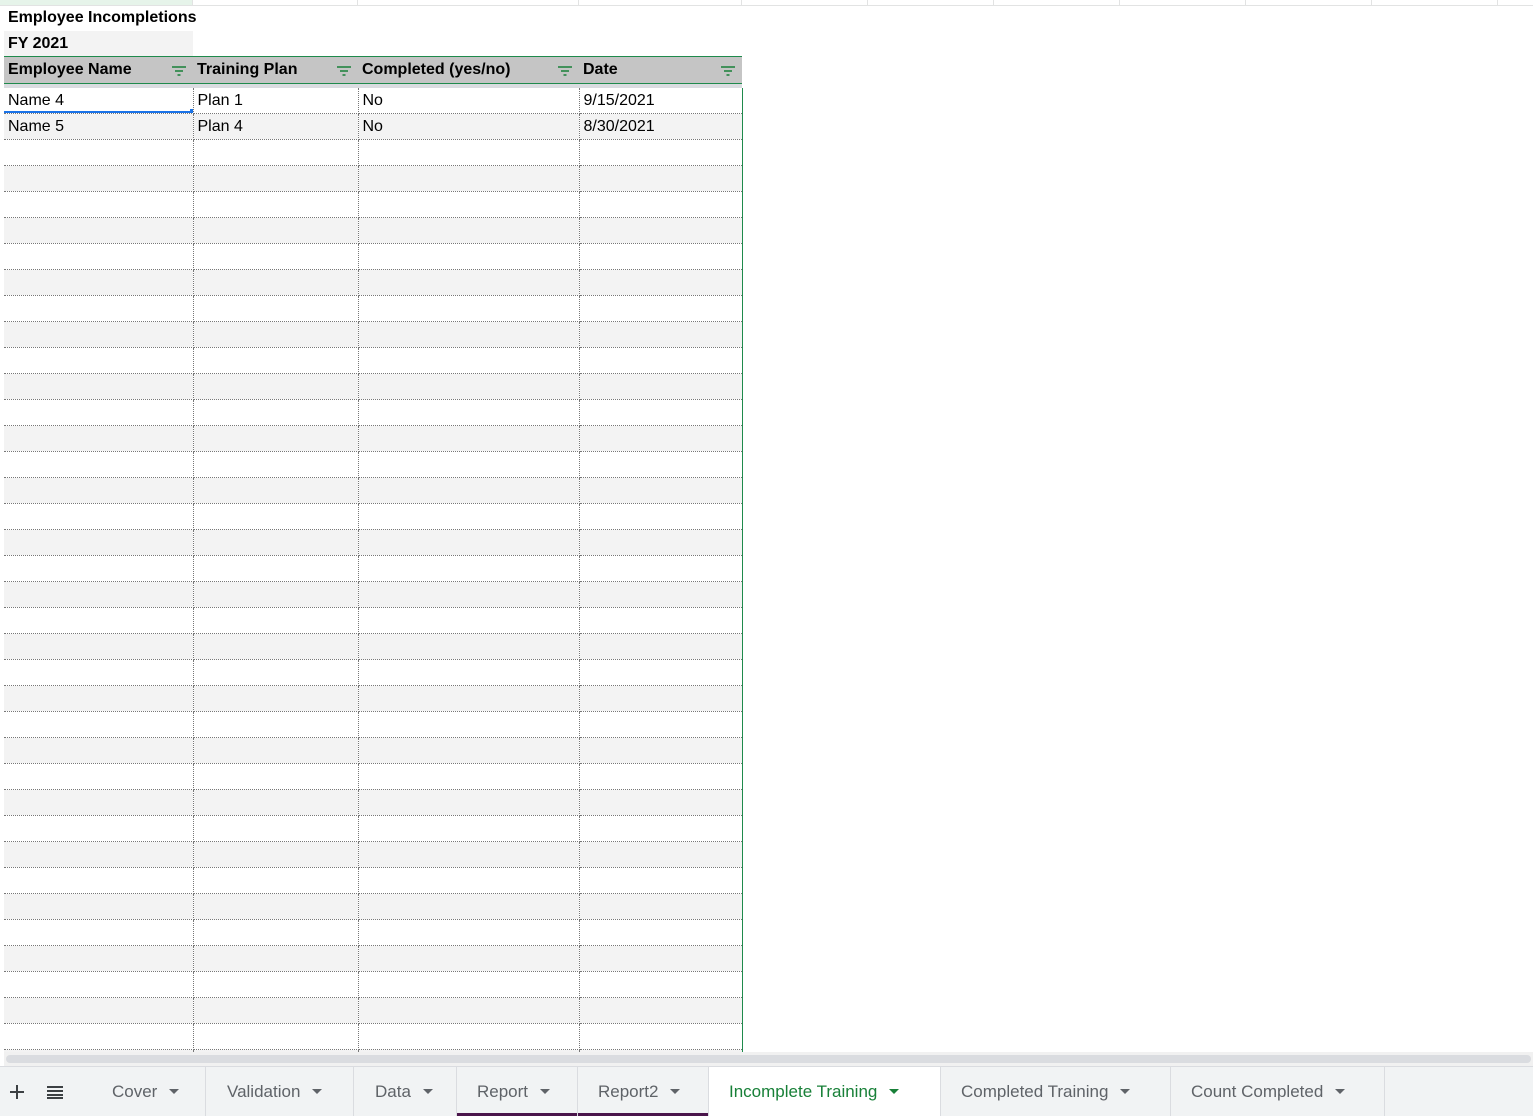 This screenshot has width=1533, height=1116. I want to click on table-cell: No, so click(469, 126).